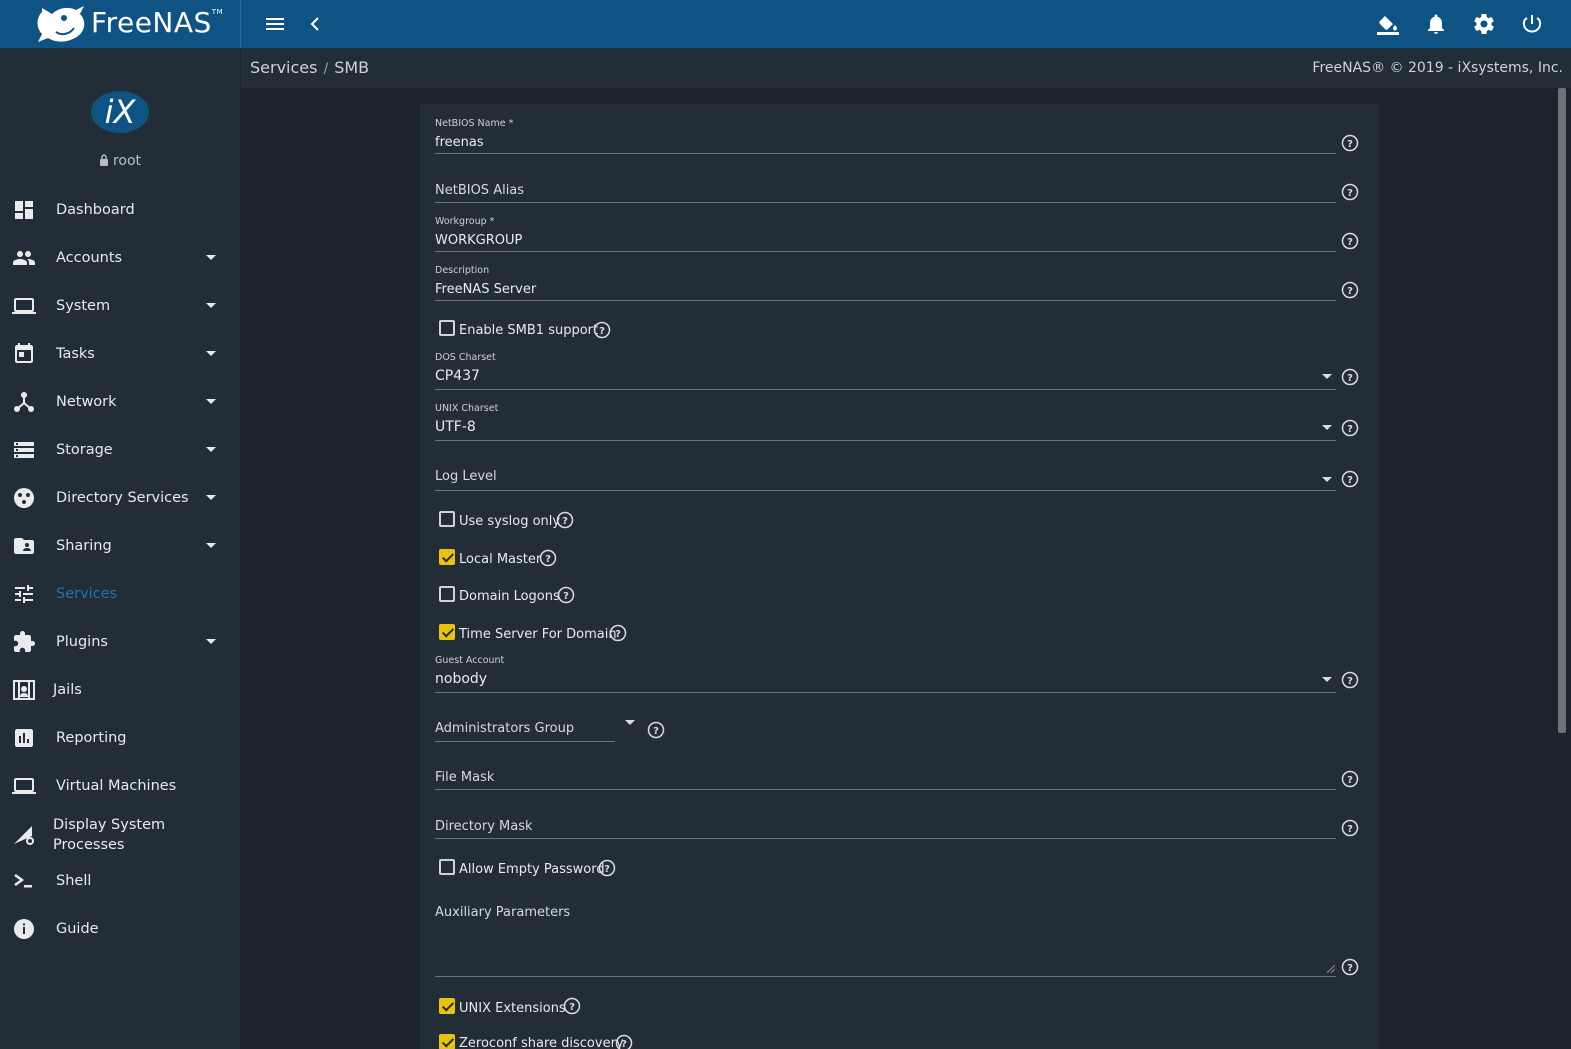 The height and width of the screenshot is (1049, 1571). I want to click on sidebar-item-jails: Jails, so click(120, 690).